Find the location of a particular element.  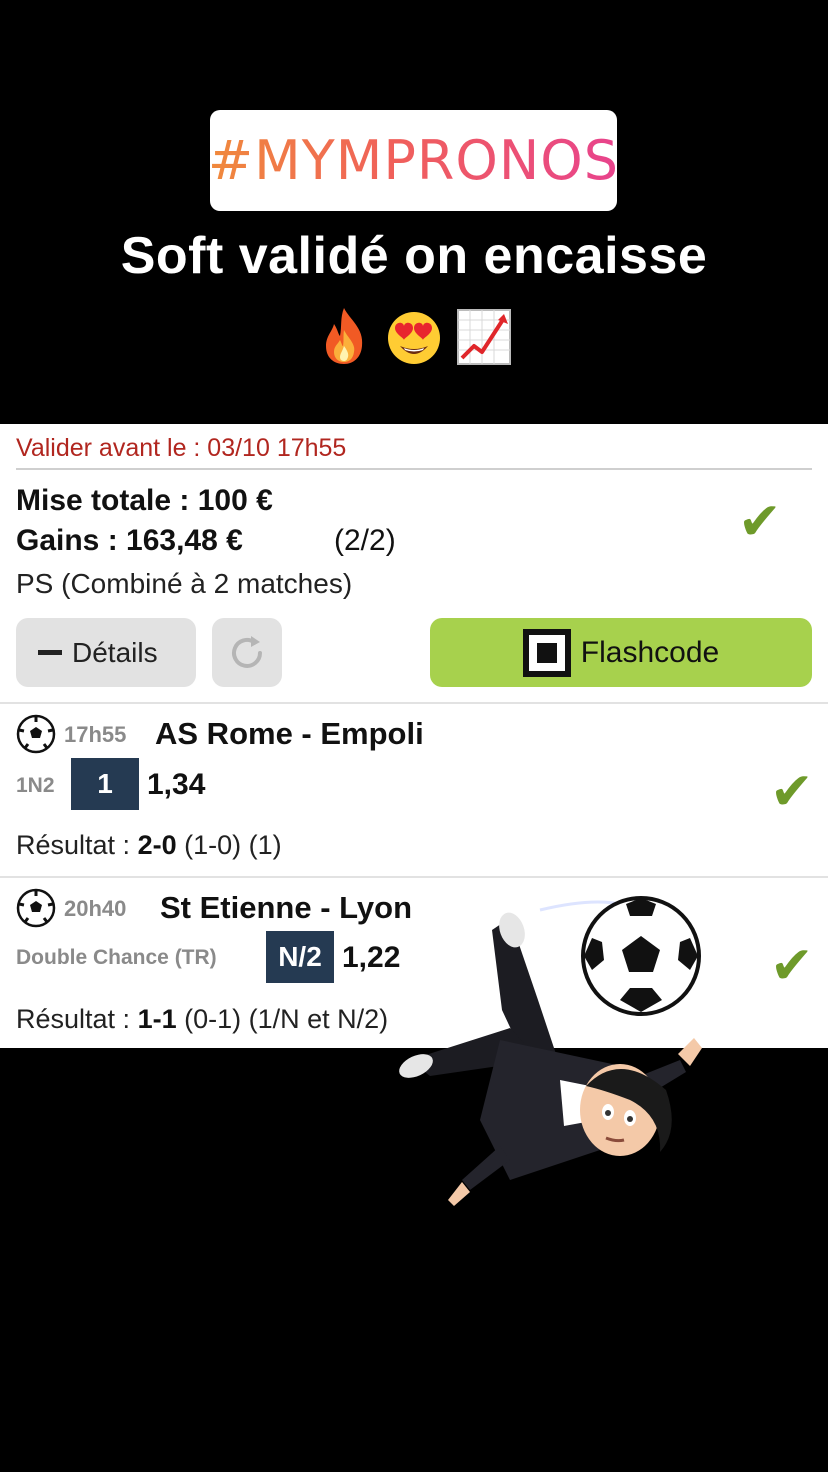

bet-type: PS (Combiné à 2 matches) is located at coordinates (184, 583).